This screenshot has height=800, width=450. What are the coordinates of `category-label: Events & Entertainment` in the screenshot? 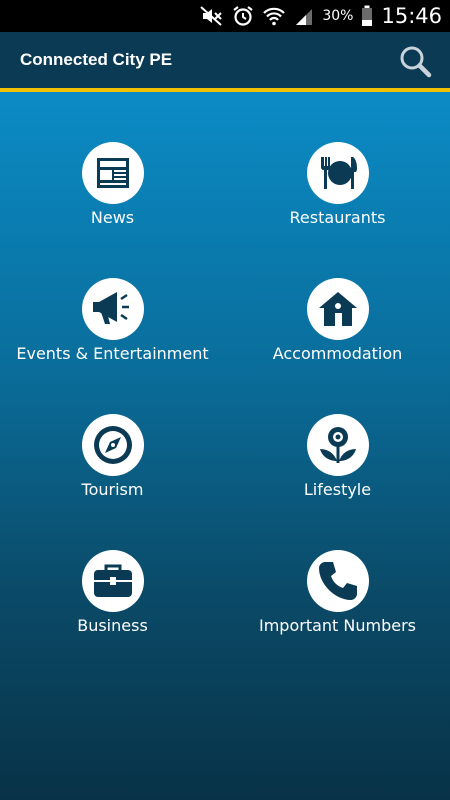 It's located at (112, 353).